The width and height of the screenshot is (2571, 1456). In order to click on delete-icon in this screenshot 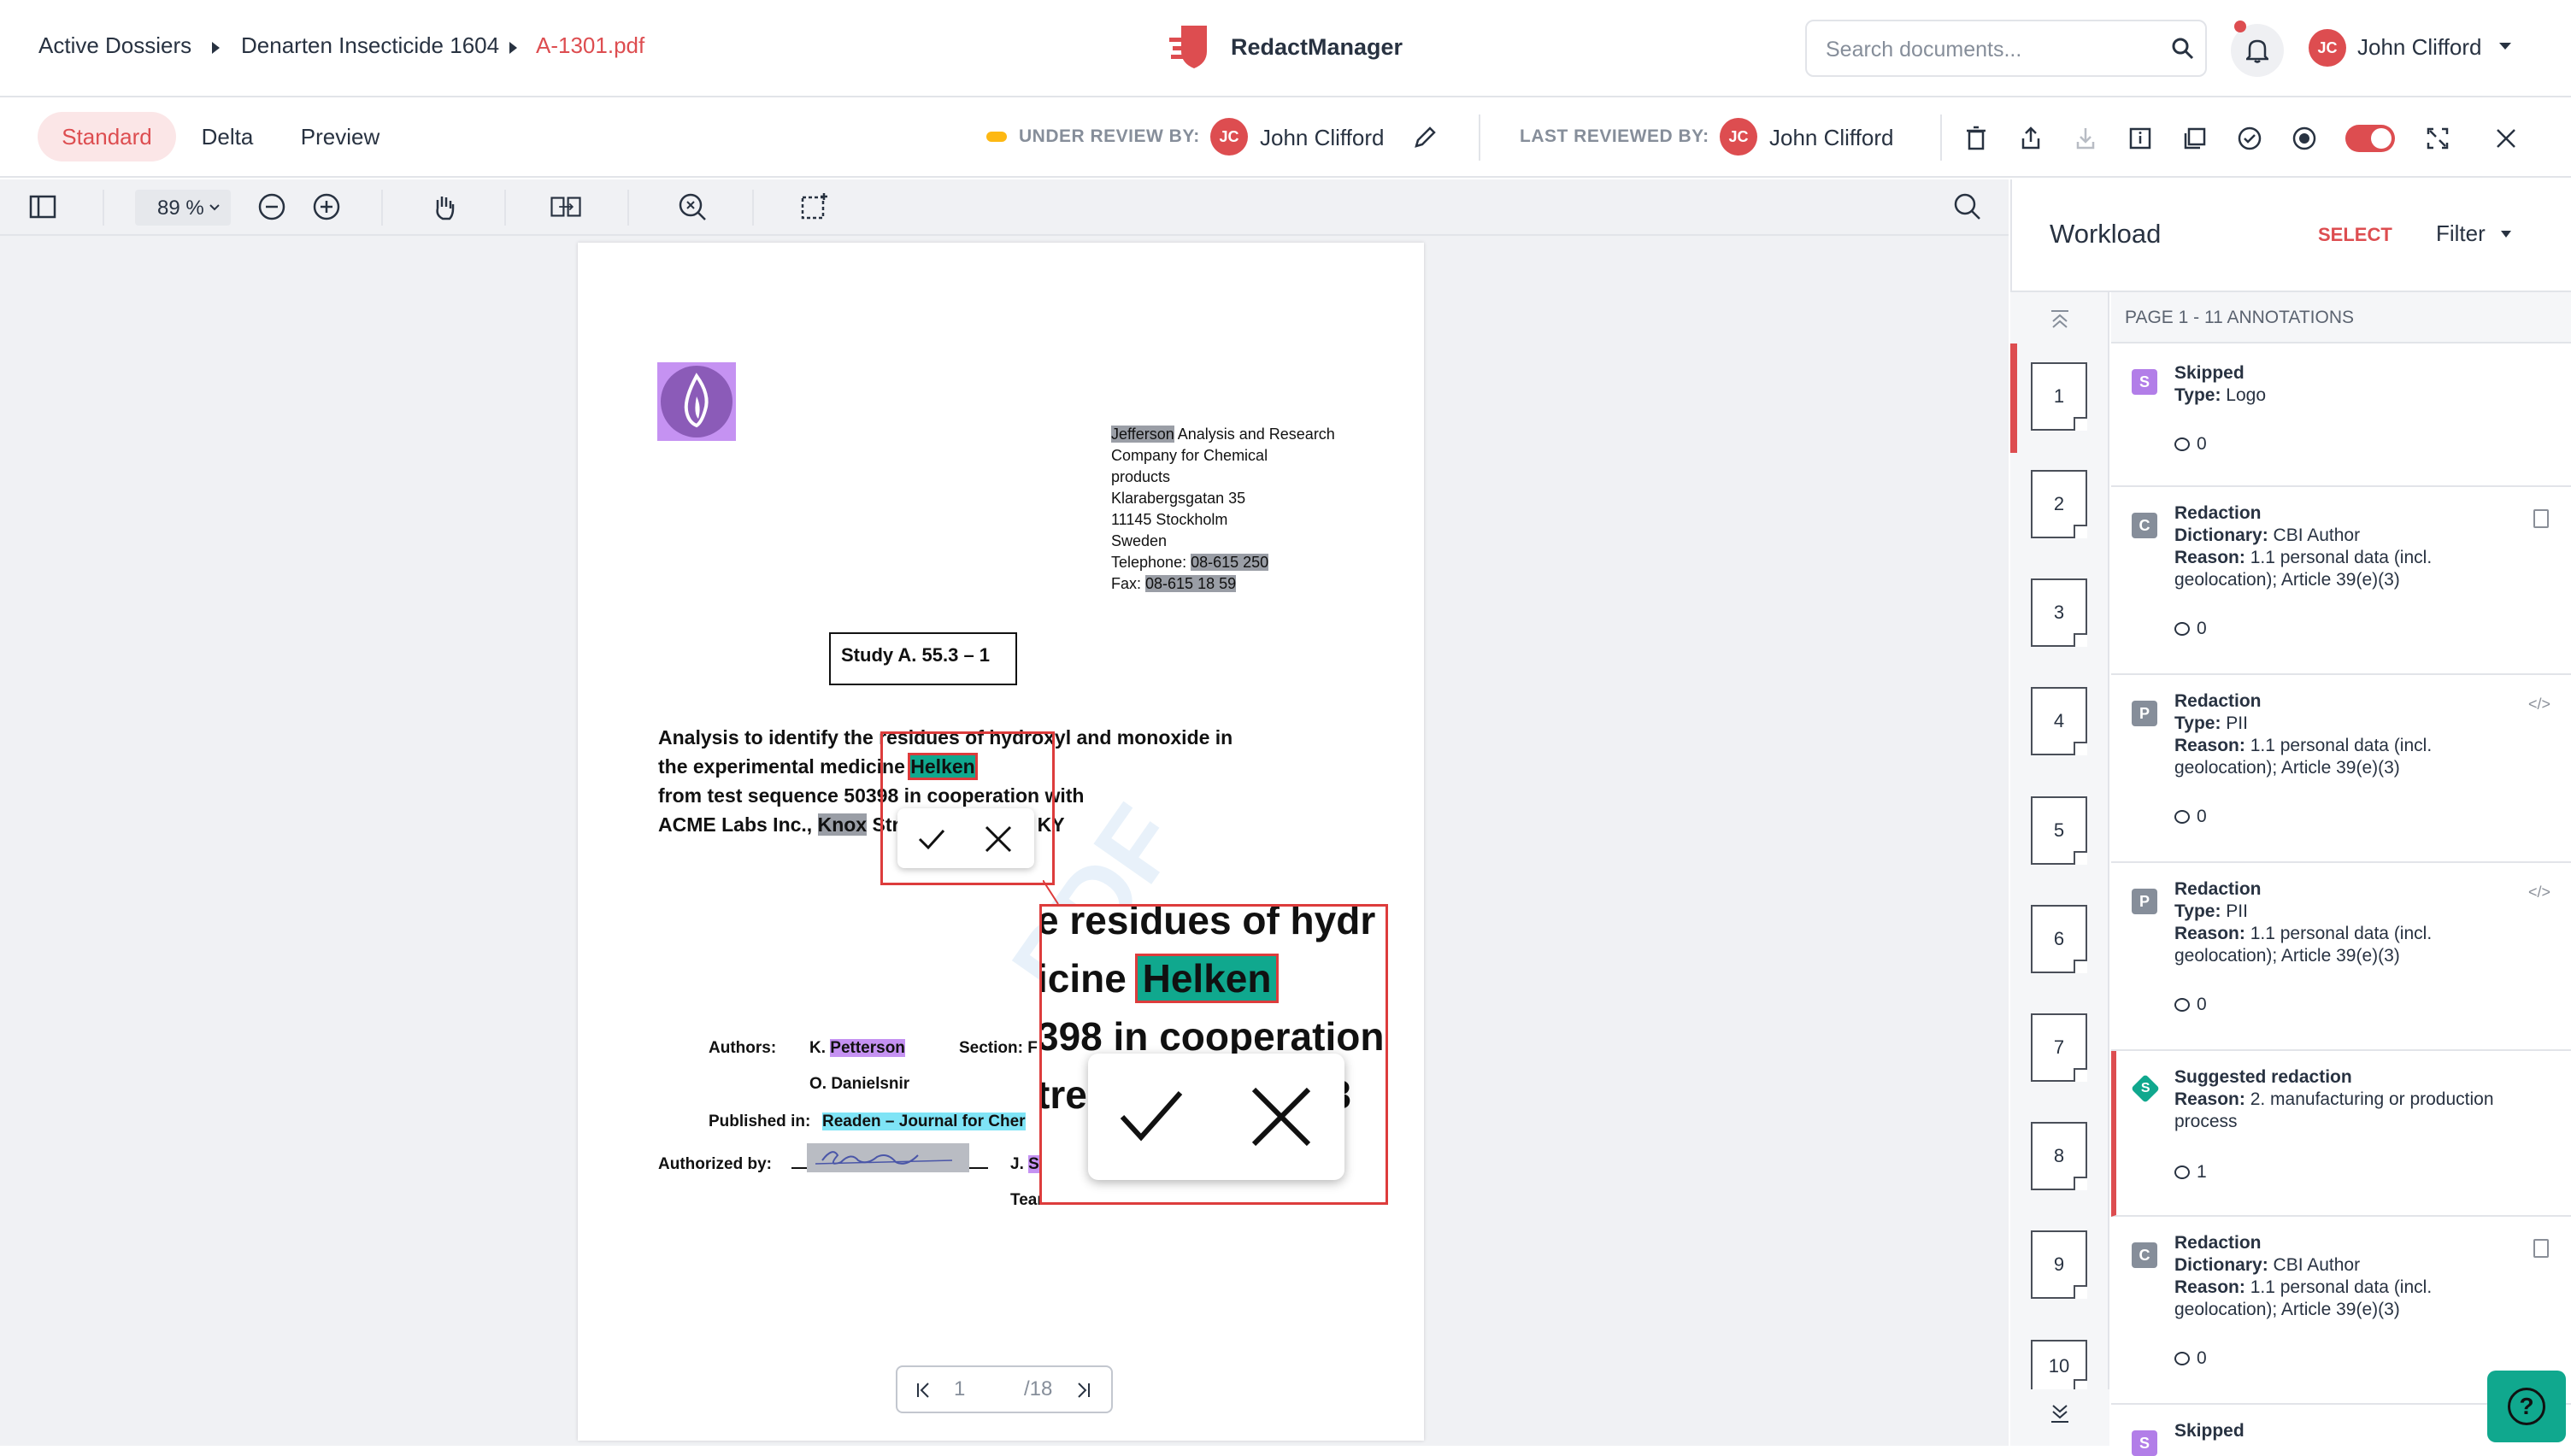, I will do `click(1976, 139)`.